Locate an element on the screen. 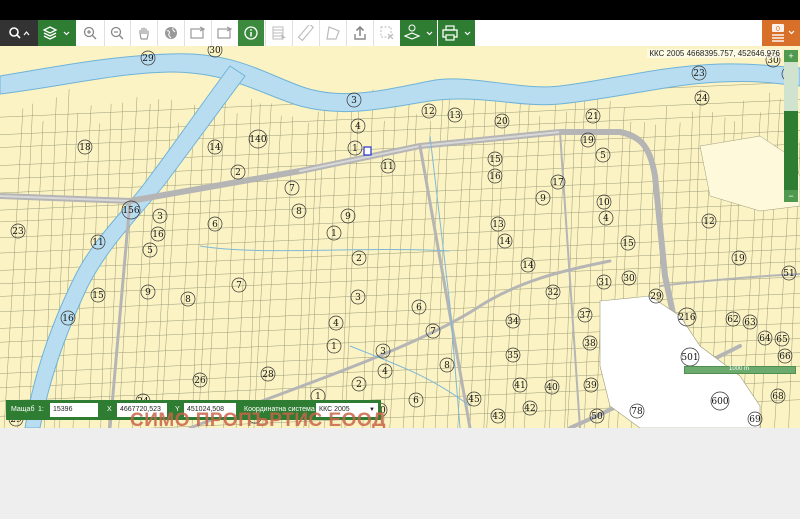  parcel-label: 39 is located at coordinates (591, 385).